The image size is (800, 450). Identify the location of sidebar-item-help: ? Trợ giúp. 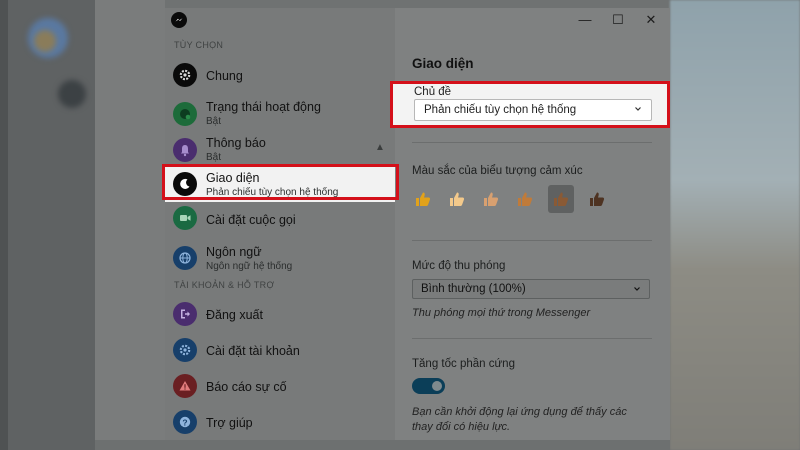
(280, 422).